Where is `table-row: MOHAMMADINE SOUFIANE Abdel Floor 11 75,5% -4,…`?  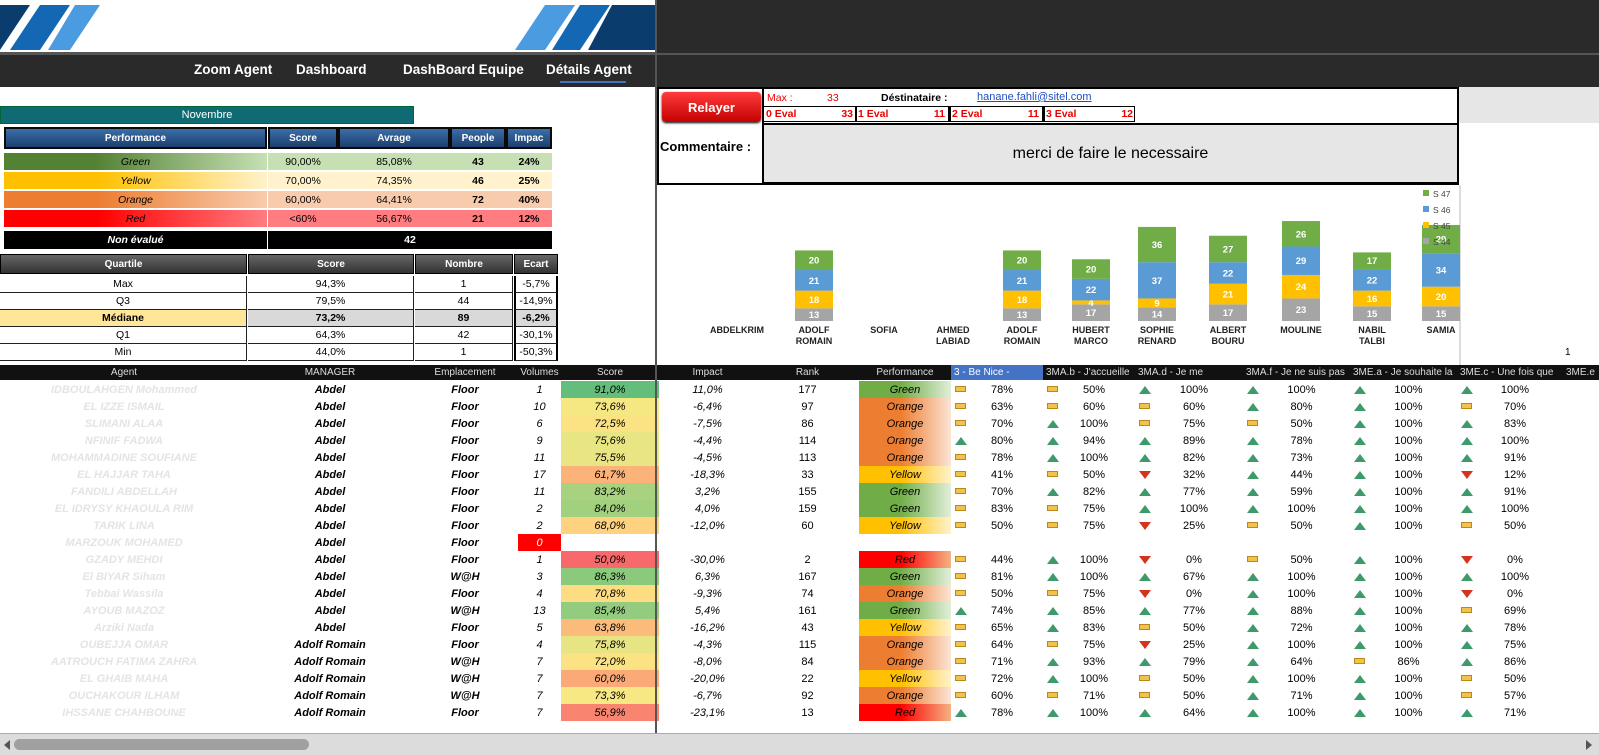
table-row: MOHAMMADINE SOUFIANE Abdel Floor 11 75,5% -4,… is located at coordinates (799, 457).